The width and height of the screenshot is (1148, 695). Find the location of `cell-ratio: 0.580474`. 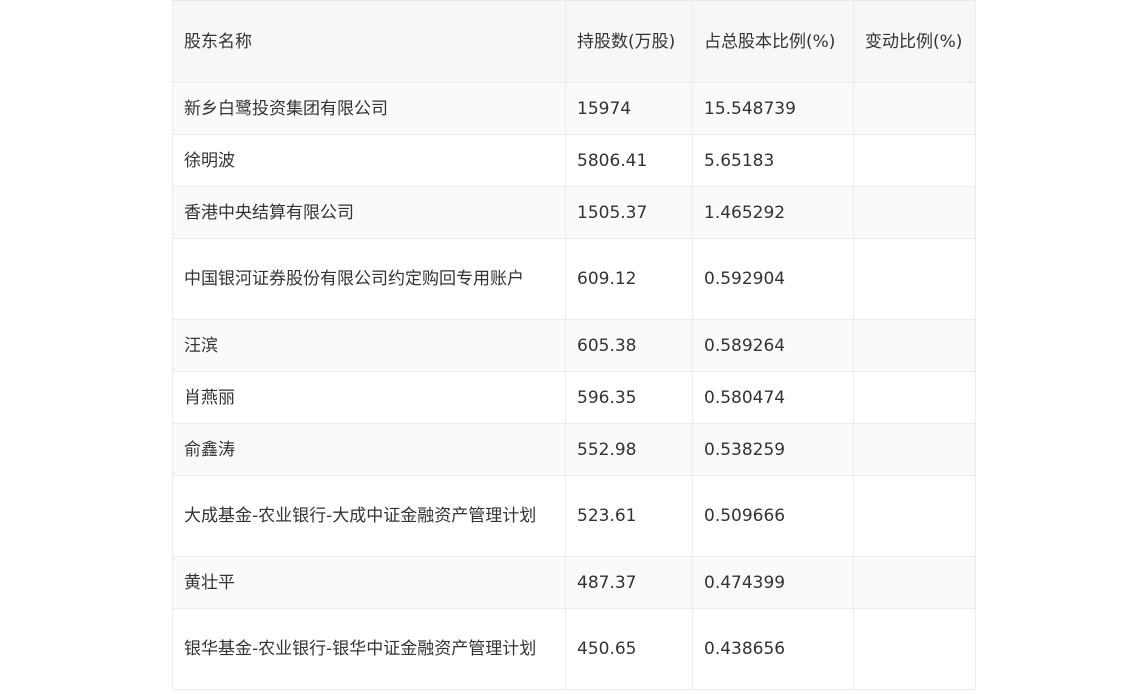

cell-ratio: 0.580474 is located at coordinates (773, 397).